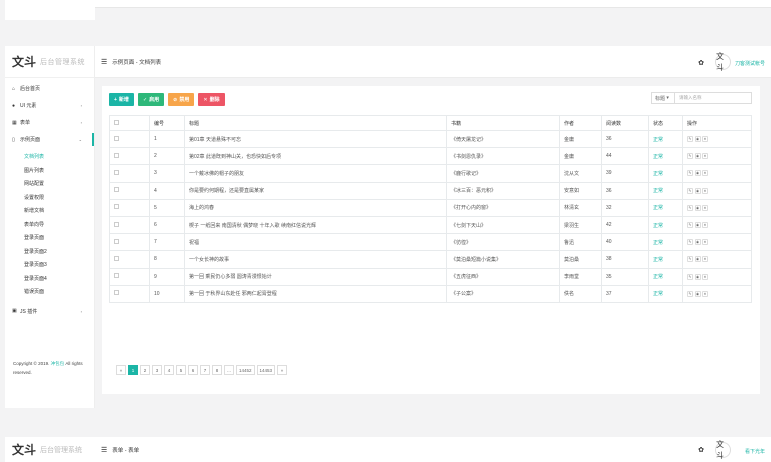 This screenshot has height=462, width=771. I want to click on sidebar-subitem-login2: 登录页面2, so click(49, 252).